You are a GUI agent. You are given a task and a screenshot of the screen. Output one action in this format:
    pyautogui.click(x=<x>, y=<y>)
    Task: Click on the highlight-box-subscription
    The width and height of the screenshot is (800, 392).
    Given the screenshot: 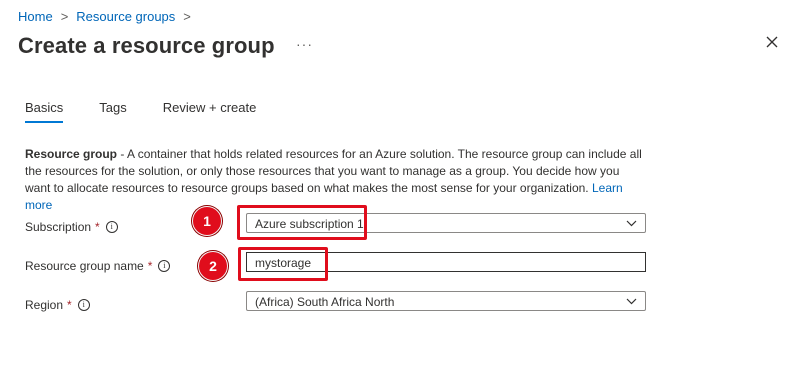 What is the action you would take?
    pyautogui.click(x=302, y=222)
    